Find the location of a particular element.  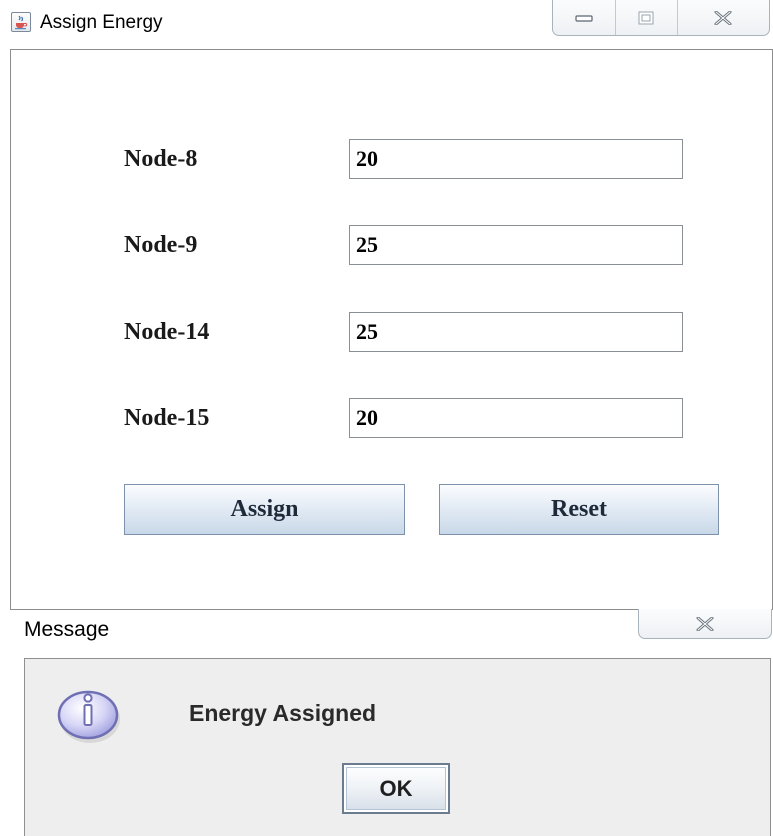

dialog-title: Message is located at coordinates (67, 629).